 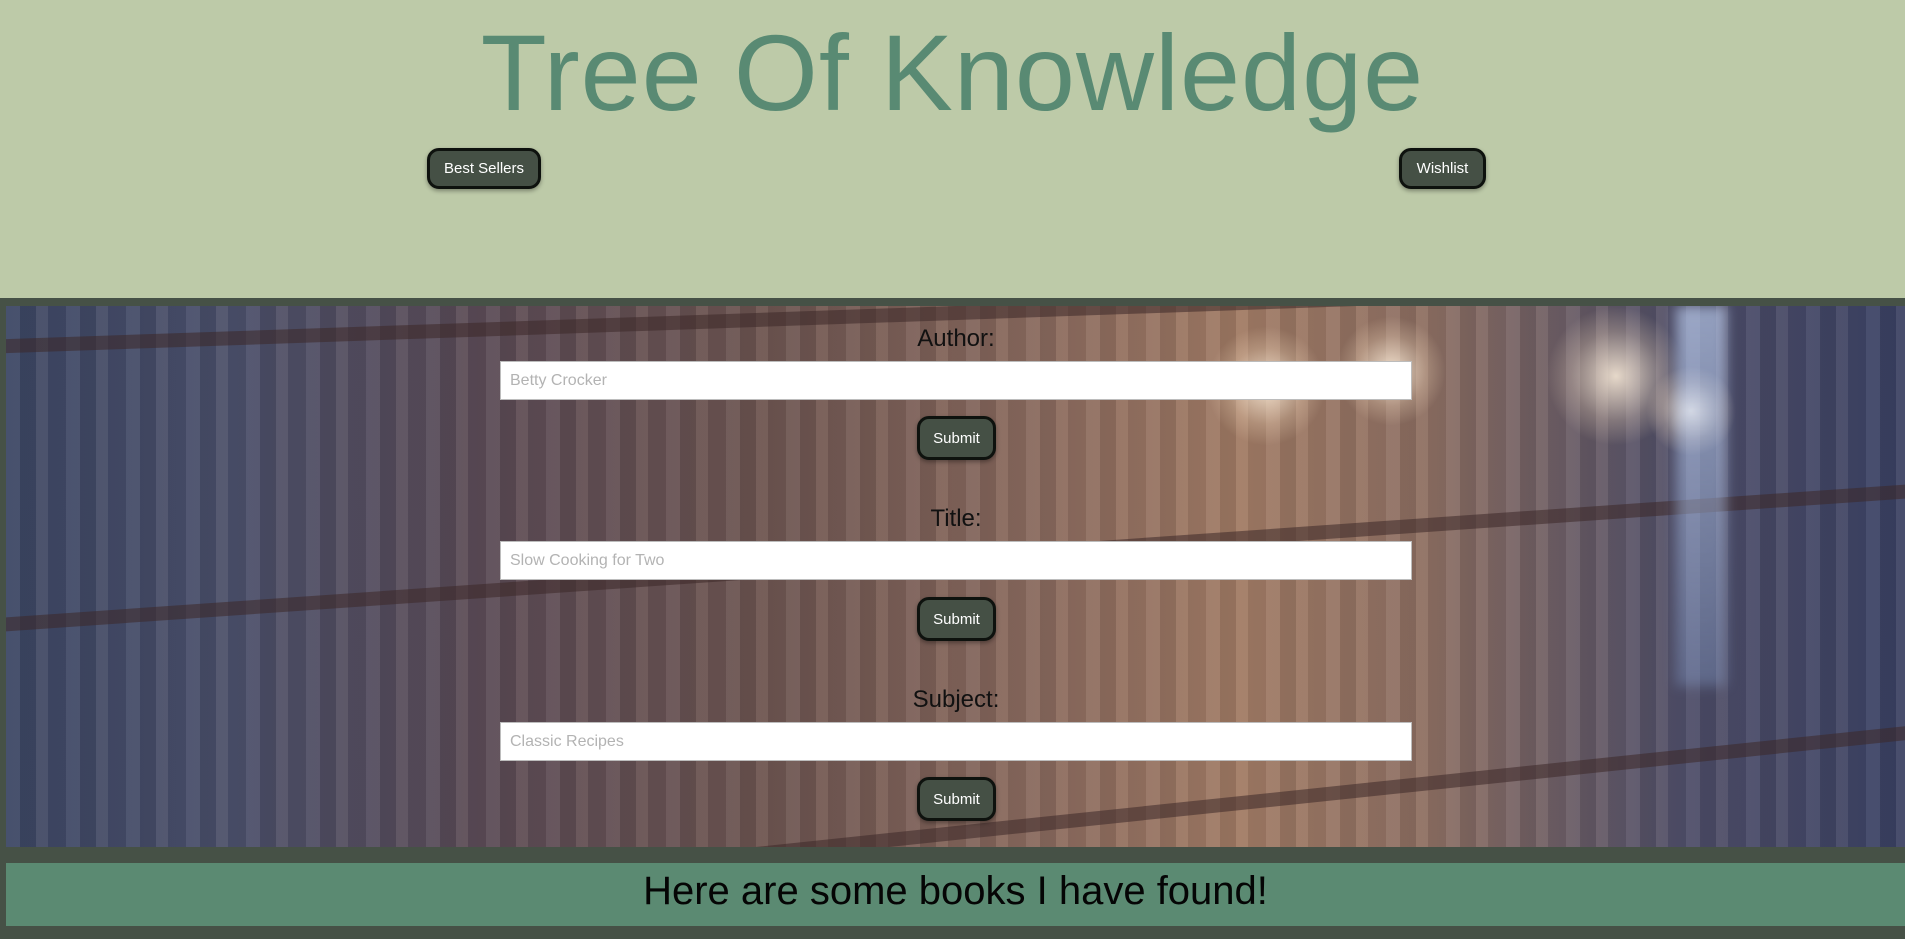 I want to click on title-label: Title:, so click(x=956, y=518).